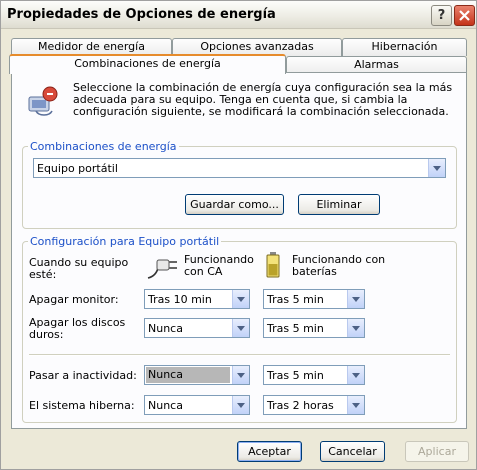 The image size is (477, 470). I want to click on ac-plug-icon, so click(162, 269).